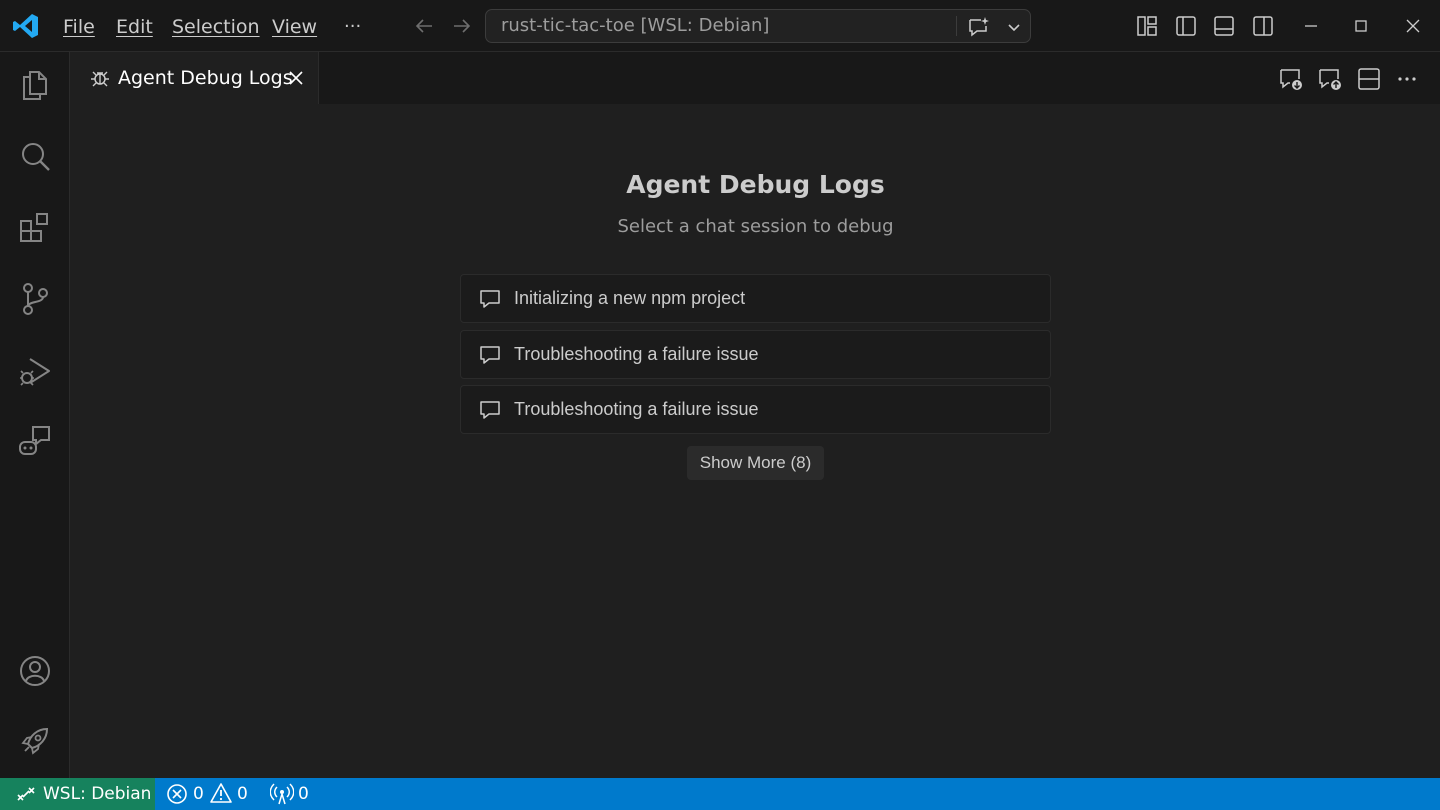 Image resolution: width=1440 pixels, height=810 pixels. Describe the element at coordinates (35, 671) in the screenshot. I see `accounts-icon` at that location.